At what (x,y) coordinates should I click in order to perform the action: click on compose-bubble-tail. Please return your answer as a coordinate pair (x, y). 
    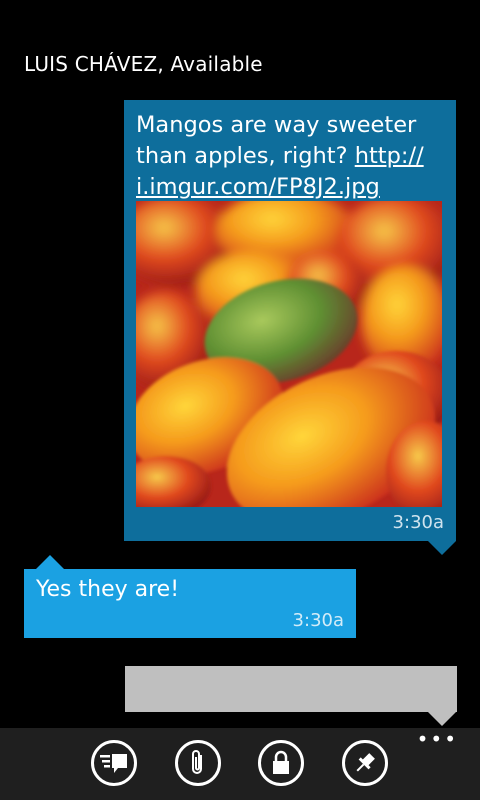
    Looking at the image, I should click on (442, 719).